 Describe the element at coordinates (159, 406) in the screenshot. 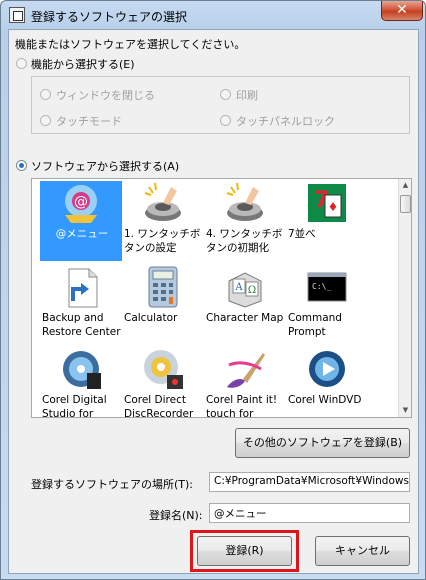

I see `software-item-label: Corel Direct DiscRecorder` at that location.